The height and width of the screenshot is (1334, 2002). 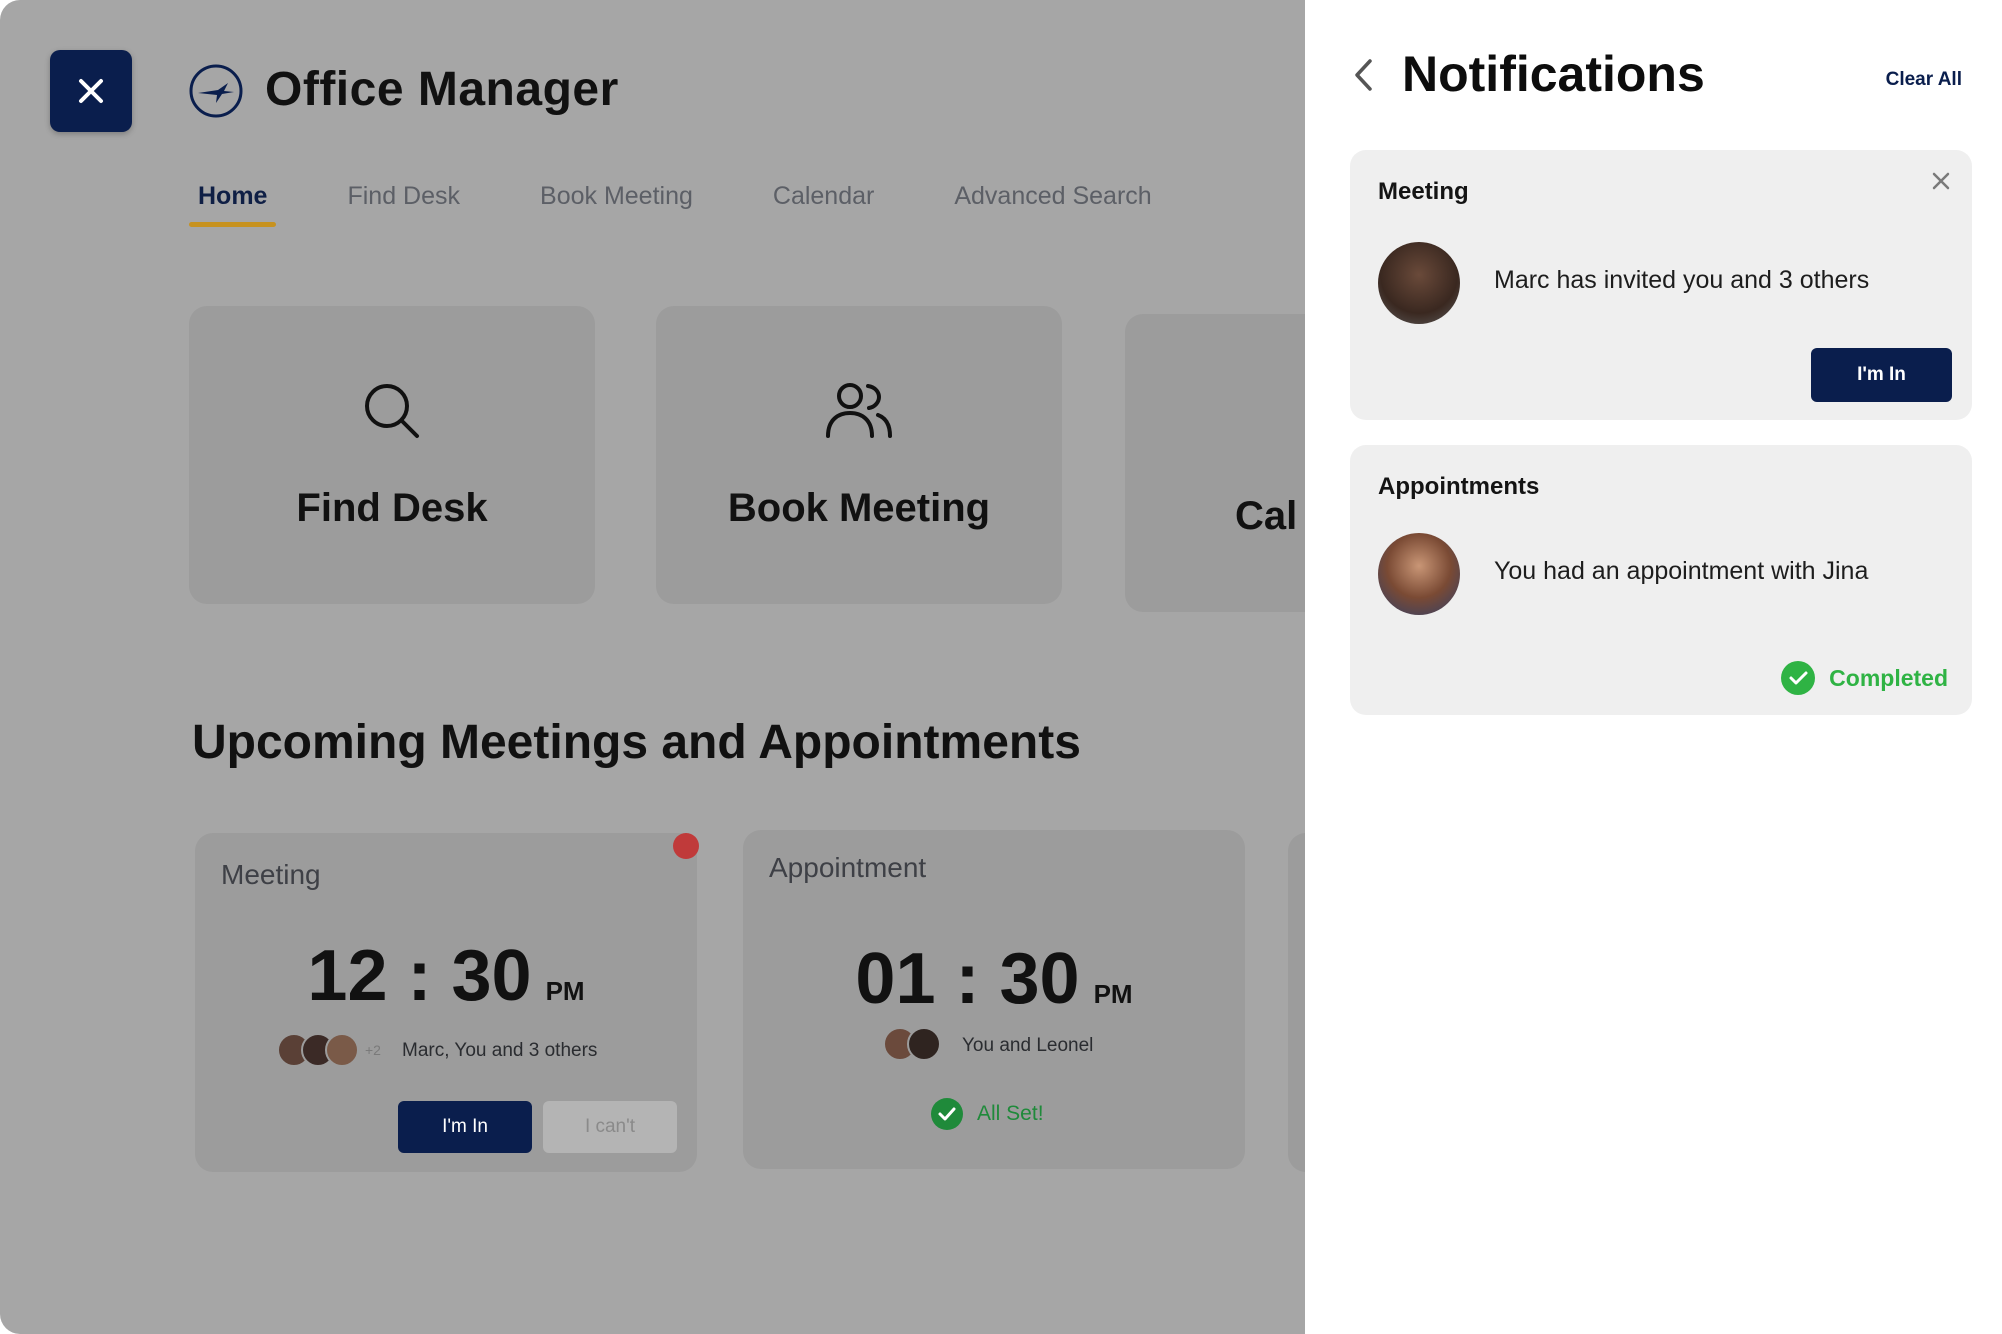 I want to click on participants-text: Marc, You and 3 others, so click(x=500, y=1050).